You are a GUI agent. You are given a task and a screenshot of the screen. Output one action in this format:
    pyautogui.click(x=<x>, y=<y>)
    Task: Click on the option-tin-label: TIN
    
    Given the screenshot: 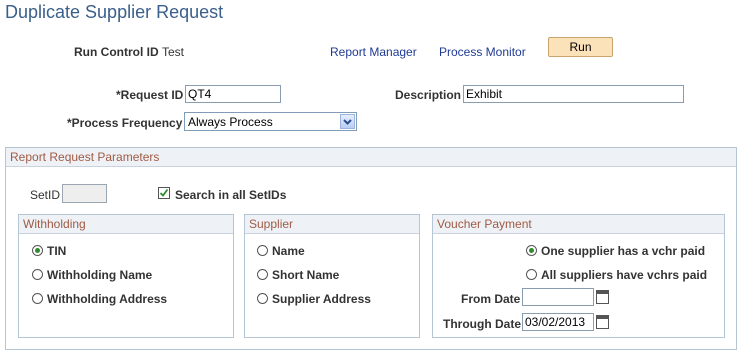 What is the action you would take?
    pyautogui.click(x=57, y=251)
    